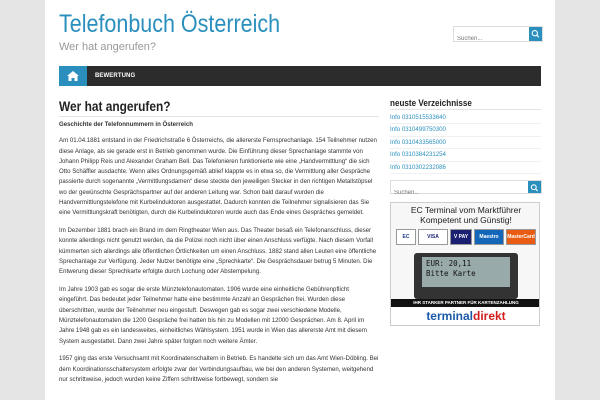 This screenshot has width=600, height=400. What do you see at coordinates (115, 76) in the screenshot?
I see `nav-item-bewertung: BEWERTUNG` at bounding box center [115, 76].